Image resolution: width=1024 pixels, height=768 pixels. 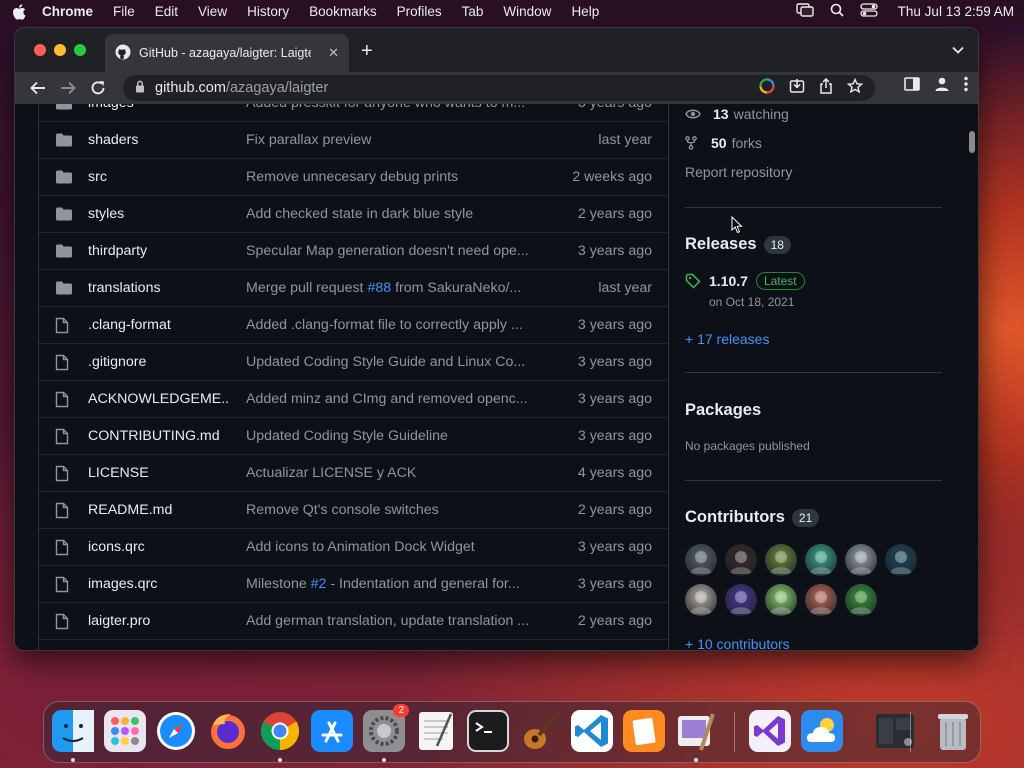 I want to click on pages-icon, so click(x=644, y=731).